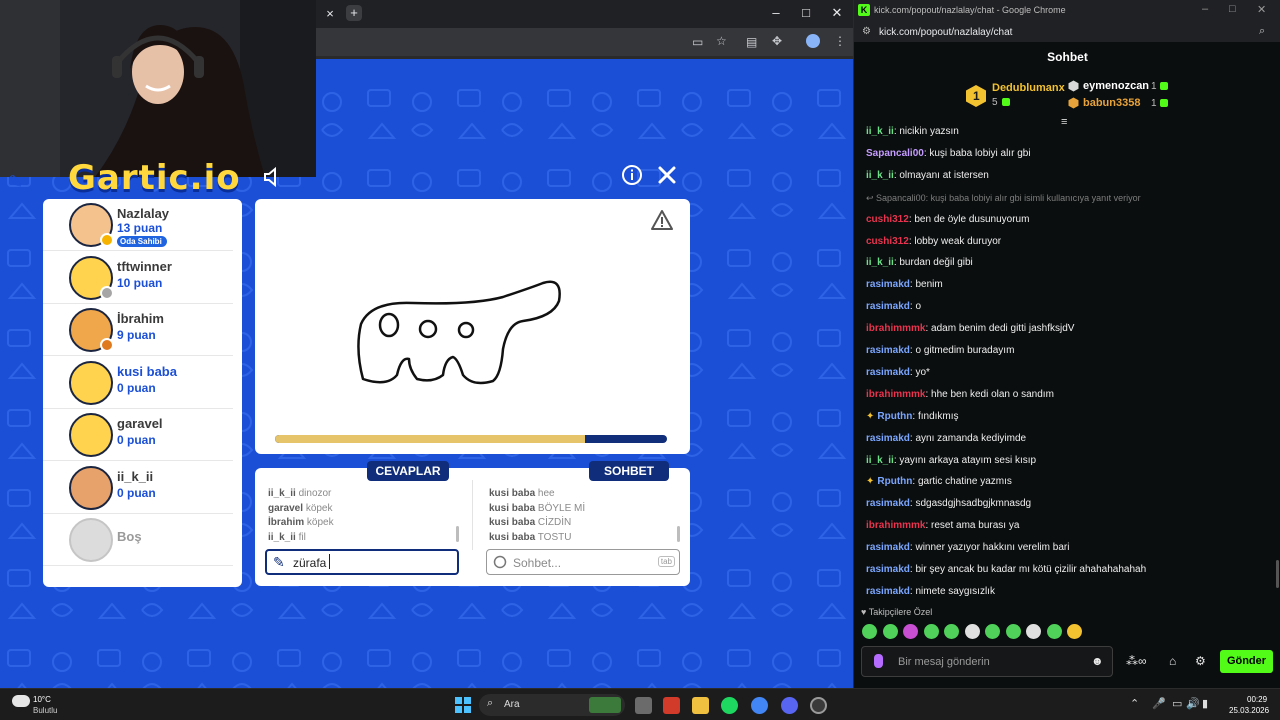 Image resolution: width=1280 pixels, height=720 pixels. What do you see at coordinates (662, 220) in the screenshot?
I see `report-warning-icon` at bounding box center [662, 220].